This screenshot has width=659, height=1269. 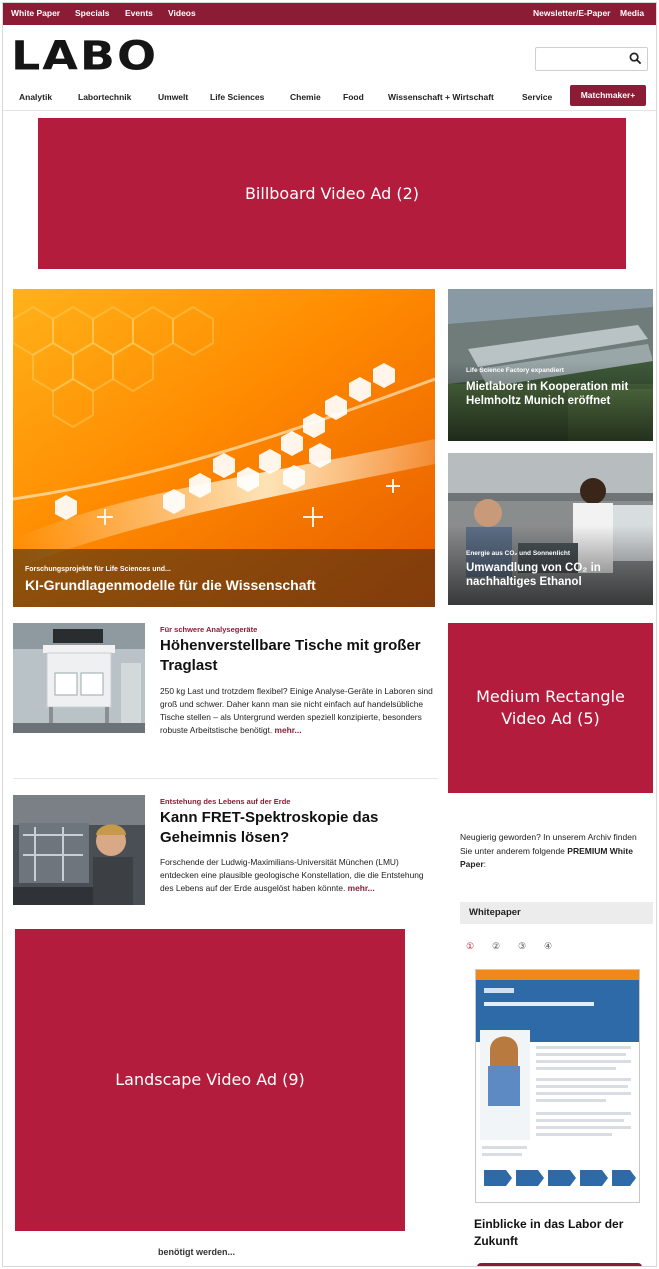 What do you see at coordinates (518, 553) in the screenshot?
I see `side-story-kicker: Energie aus CO₂ und Sonnenlicht` at bounding box center [518, 553].